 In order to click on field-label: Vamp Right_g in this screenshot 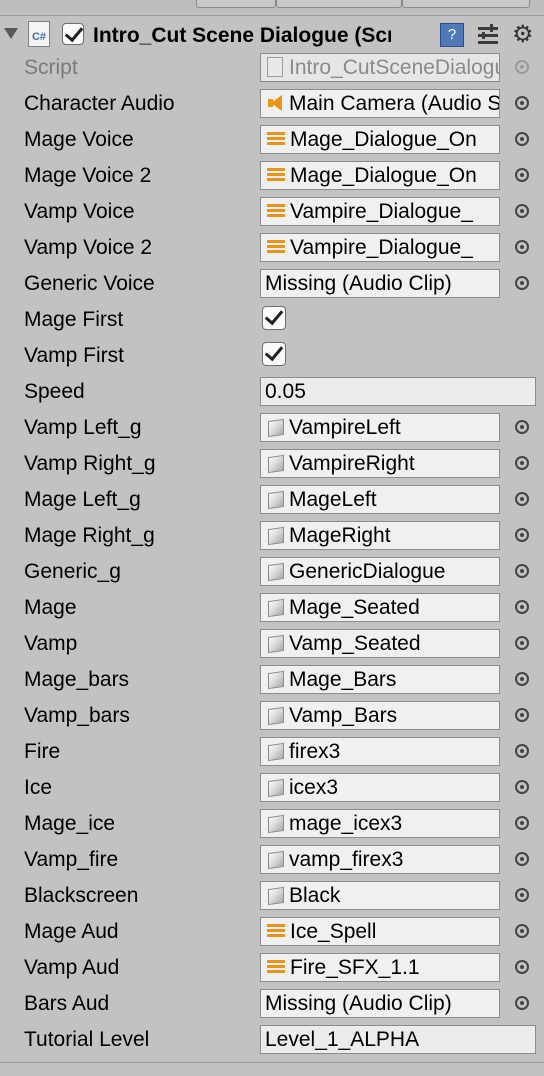, I will do `click(90, 463)`.